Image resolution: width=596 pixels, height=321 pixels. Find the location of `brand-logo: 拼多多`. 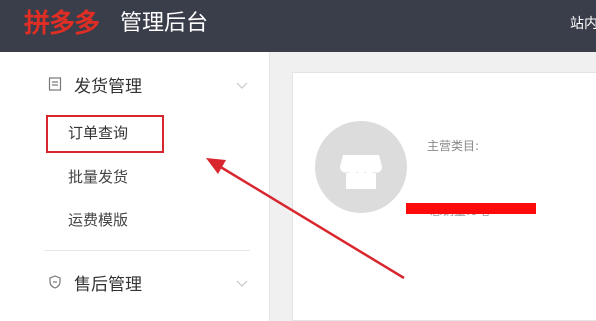

brand-logo: 拼多多 is located at coordinates (62, 24).